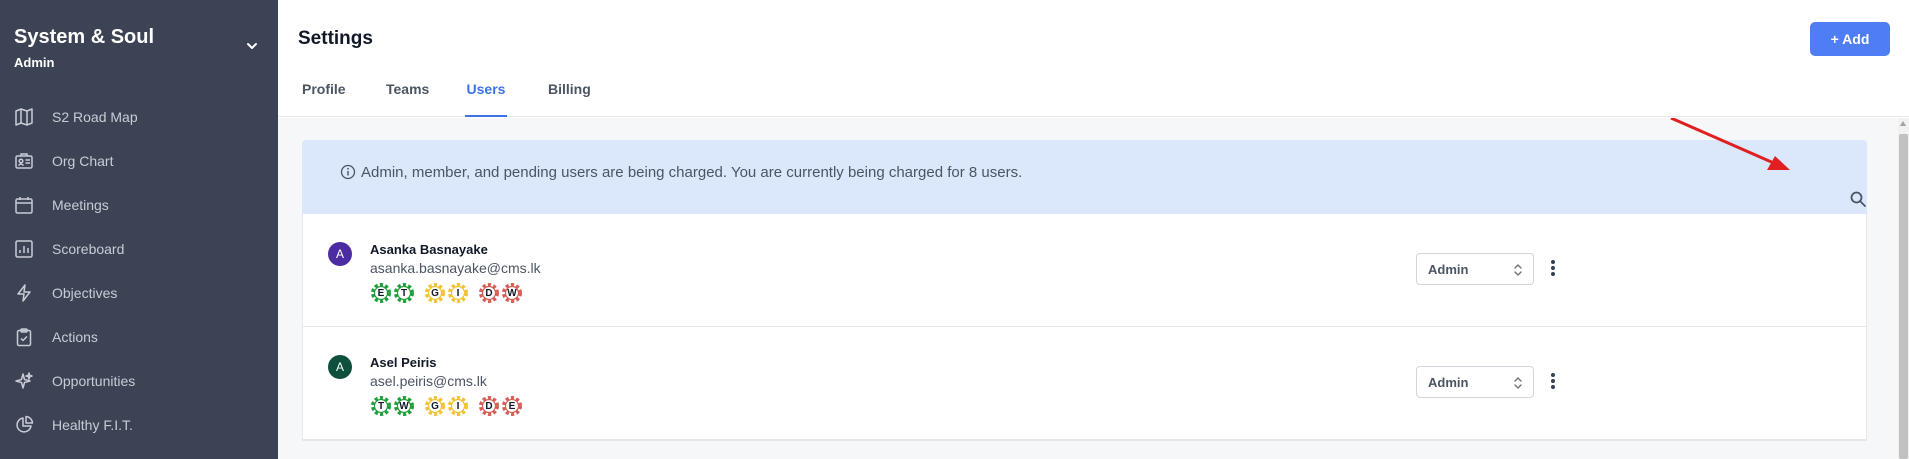  I want to click on bar-chart-icon, so click(24, 249).